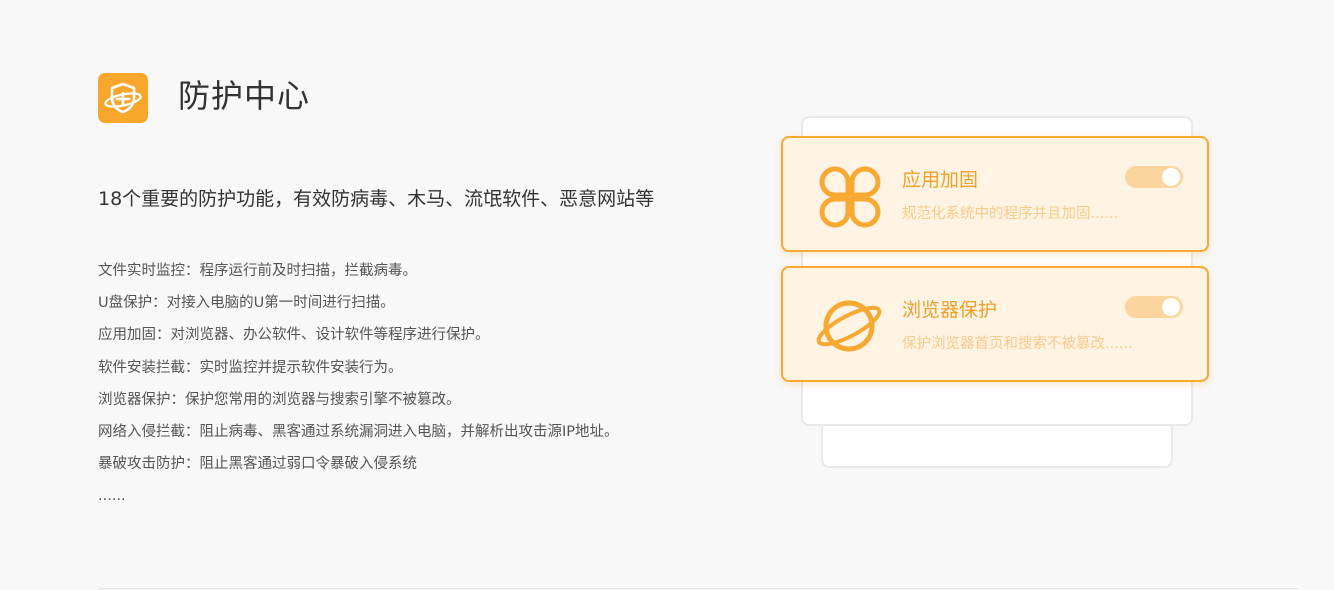  What do you see at coordinates (376, 199) in the screenshot?
I see `intro-subtitle: 18个重要的防护功能，有效防病毒、木马、流氓软件、恶意网站等` at bounding box center [376, 199].